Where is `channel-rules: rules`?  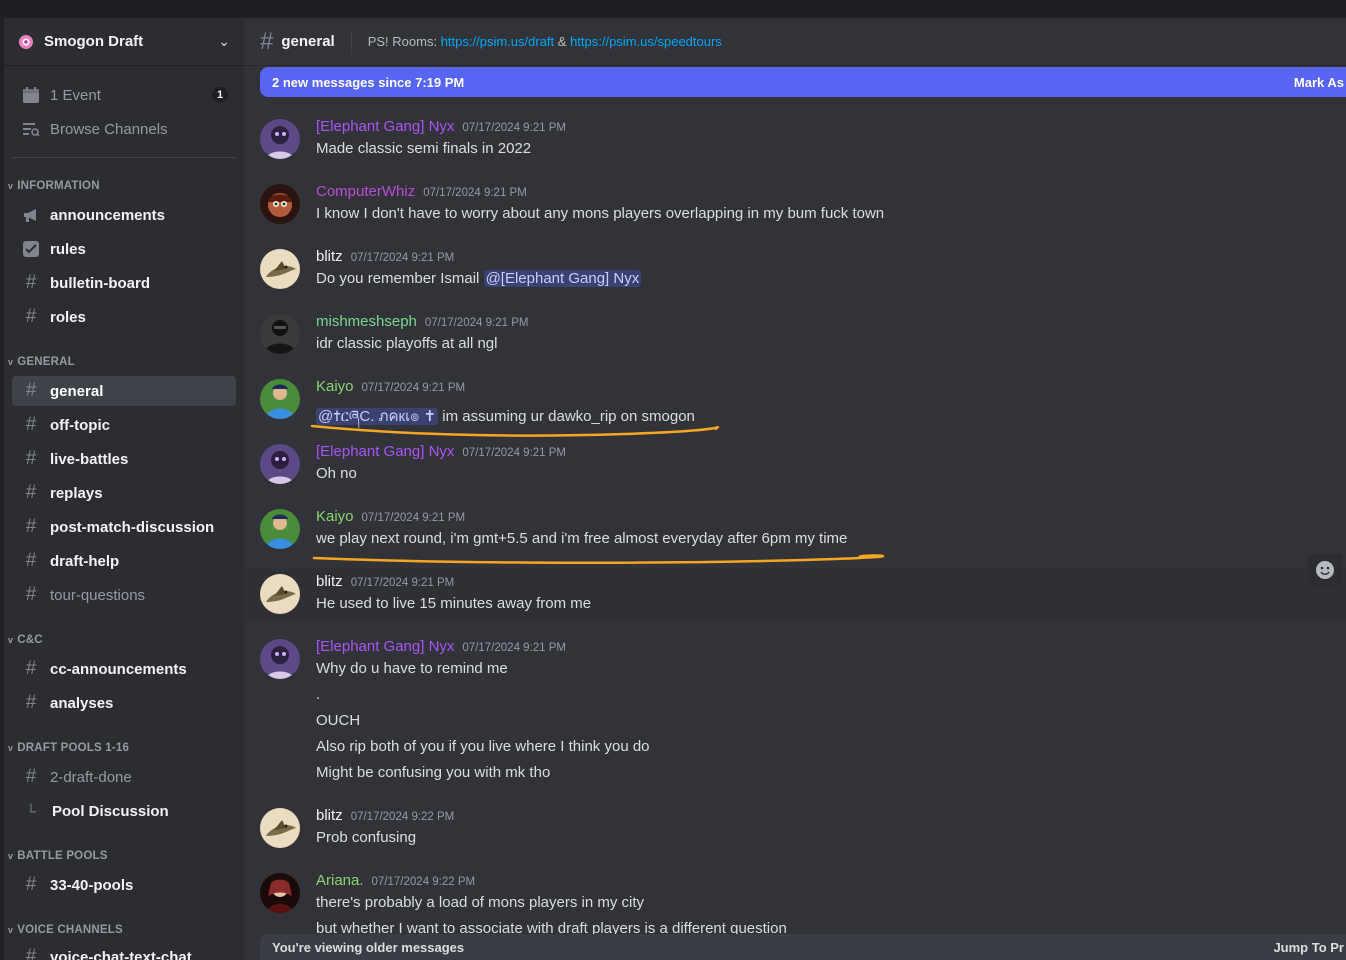 channel-rules: rules is located at coordinates (124, 249).